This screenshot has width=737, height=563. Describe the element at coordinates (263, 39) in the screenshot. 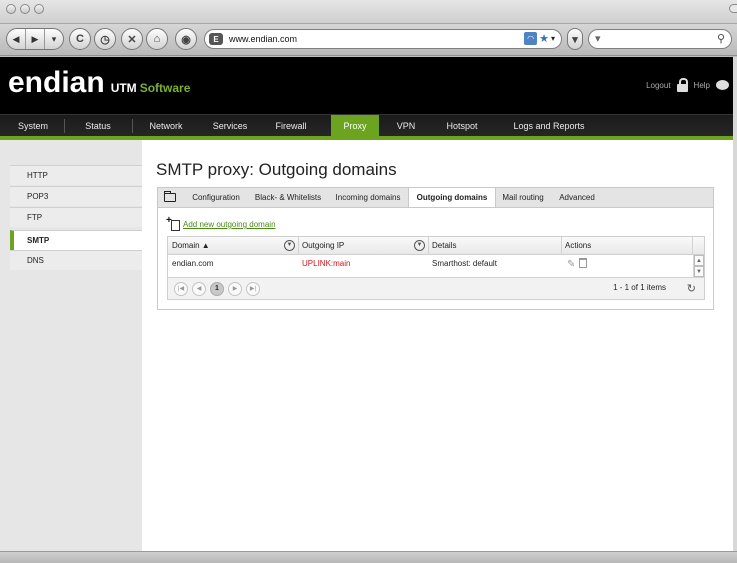

I see `url-text: www.endian.com` at that location.